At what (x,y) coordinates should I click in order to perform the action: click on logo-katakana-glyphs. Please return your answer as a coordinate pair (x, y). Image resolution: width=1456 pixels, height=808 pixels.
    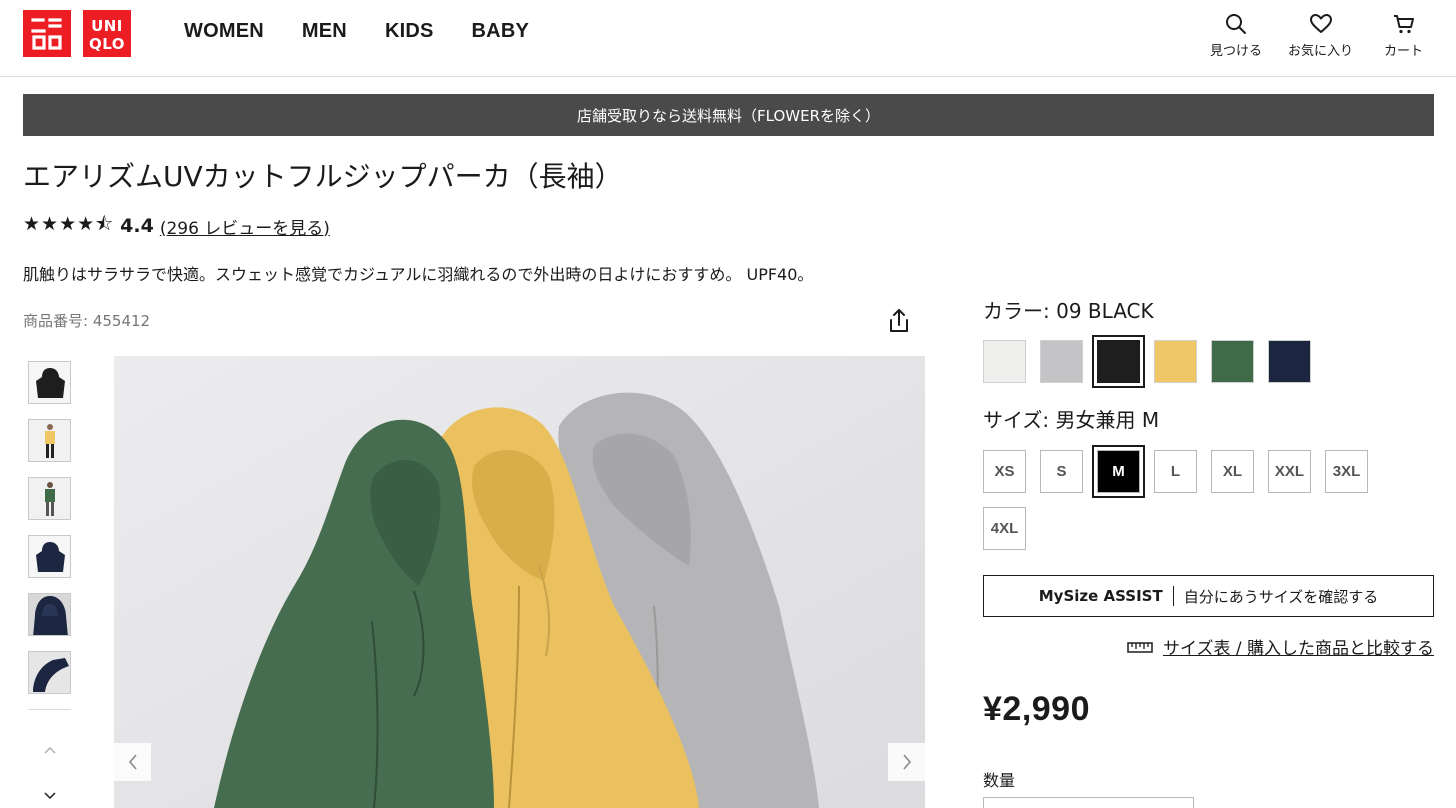
    Looking at the image, I should click on (47, 33).